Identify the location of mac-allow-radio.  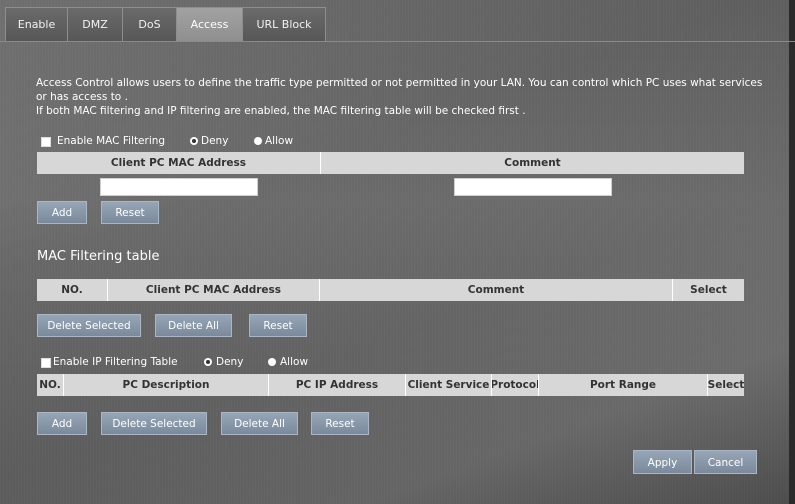
(258, 141).